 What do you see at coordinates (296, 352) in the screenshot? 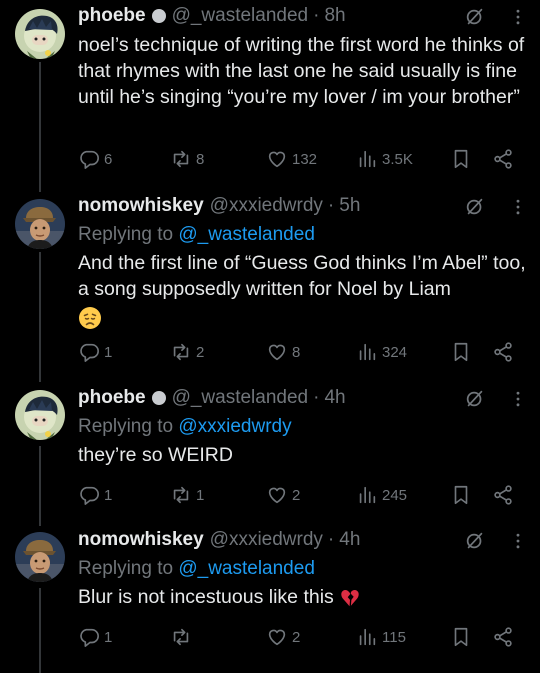
I see `like-count: 8` at bounding box center [296, 352].